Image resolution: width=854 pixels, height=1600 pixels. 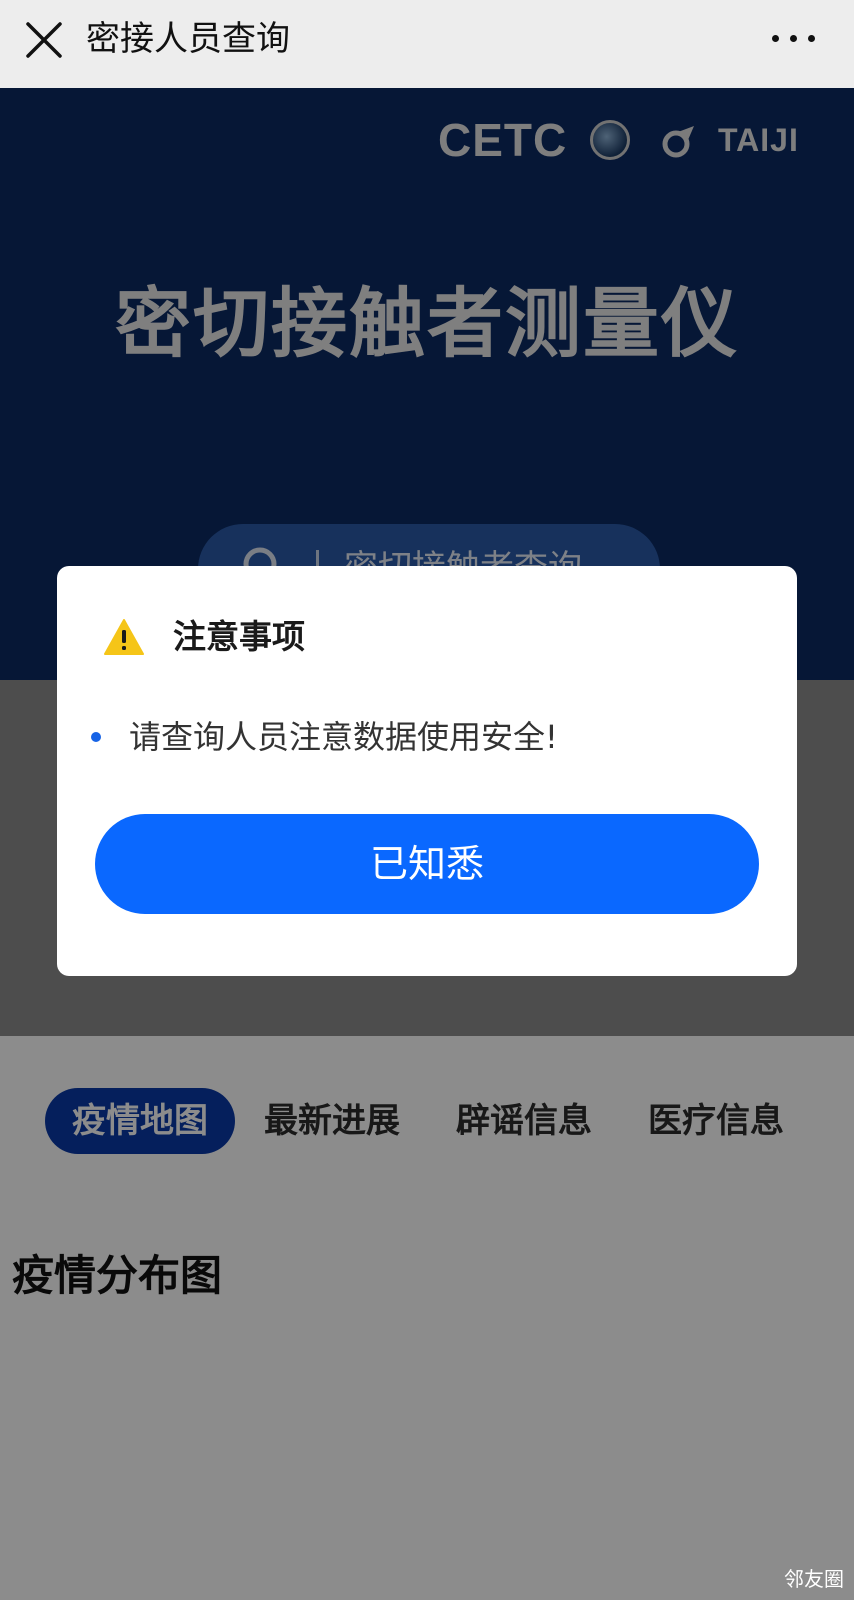 I want to click on dialog-title: 注意事项, so click(x=239, y=636).